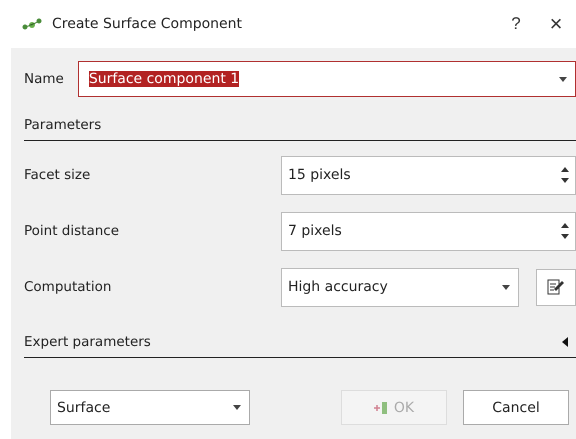 Image resolution: width=576 pixels, height=439 pixels. What do you see at coordinates (400, 287) in the screenshot?
I see `computation-combo: High accuracy` at bounding box center [400, 287].